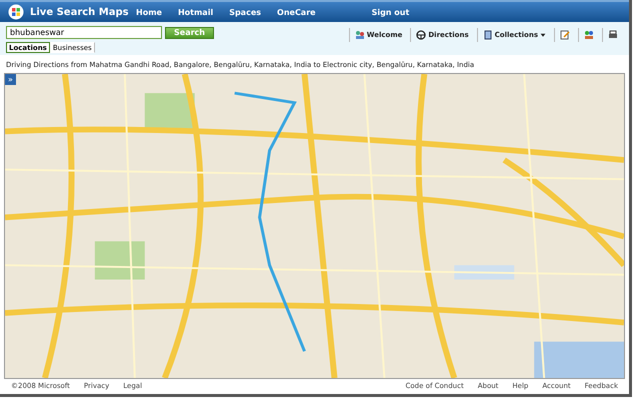  Describe the element at coordinates (84, 32) in the screenshot. I see `search-field: bhubaneswar` at that location.